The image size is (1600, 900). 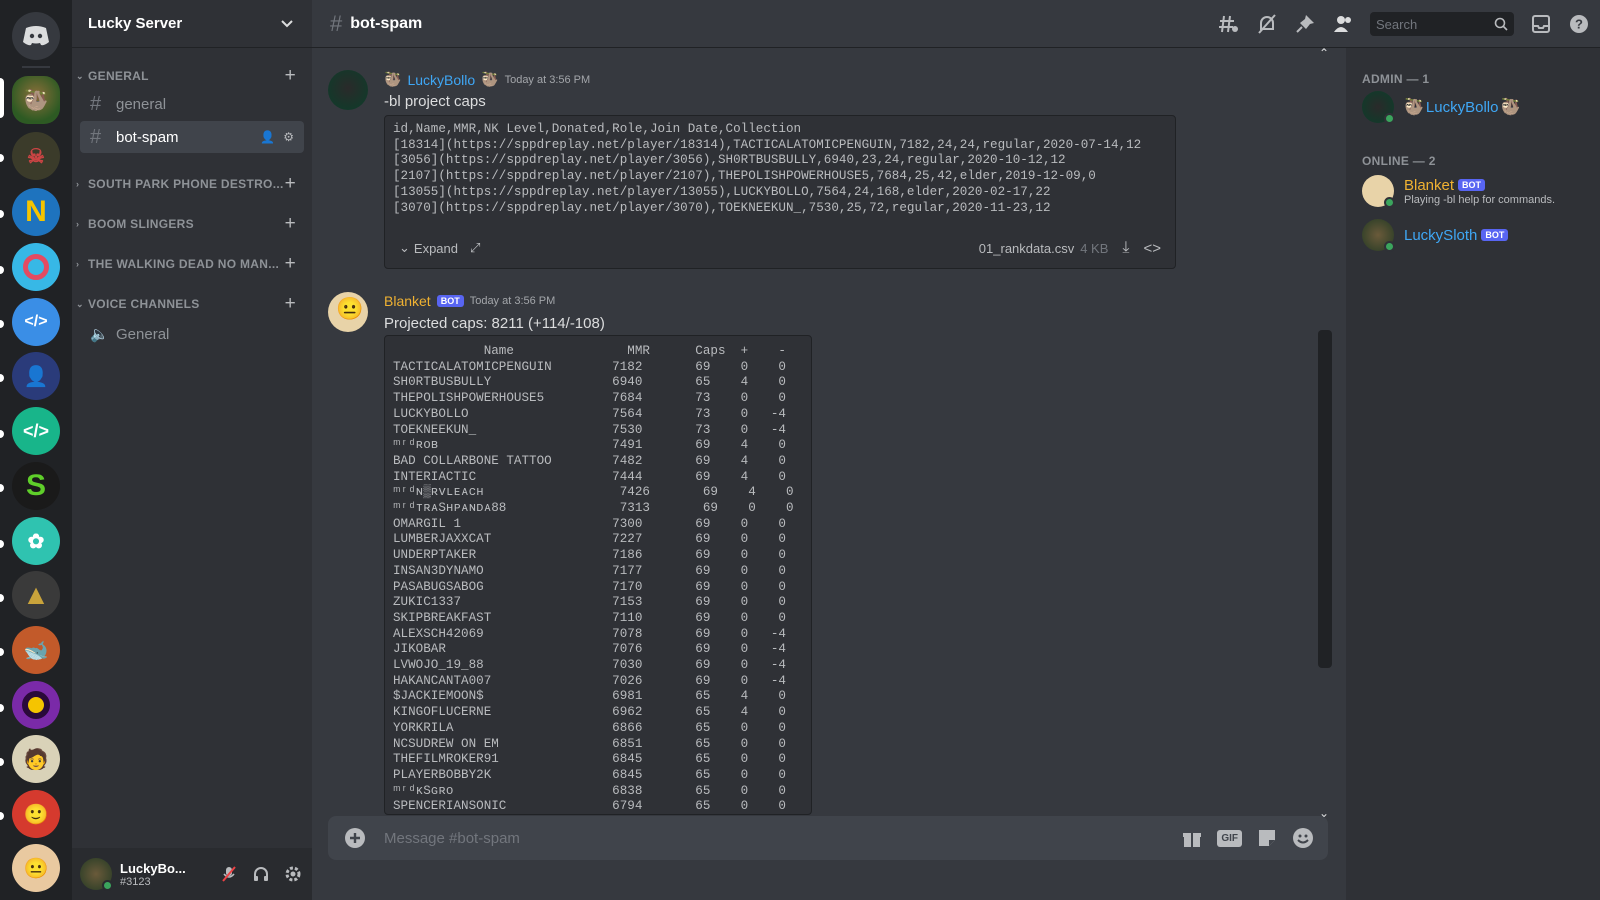 I want to click on invite-icon: 👤, so click(x=267, y=137).